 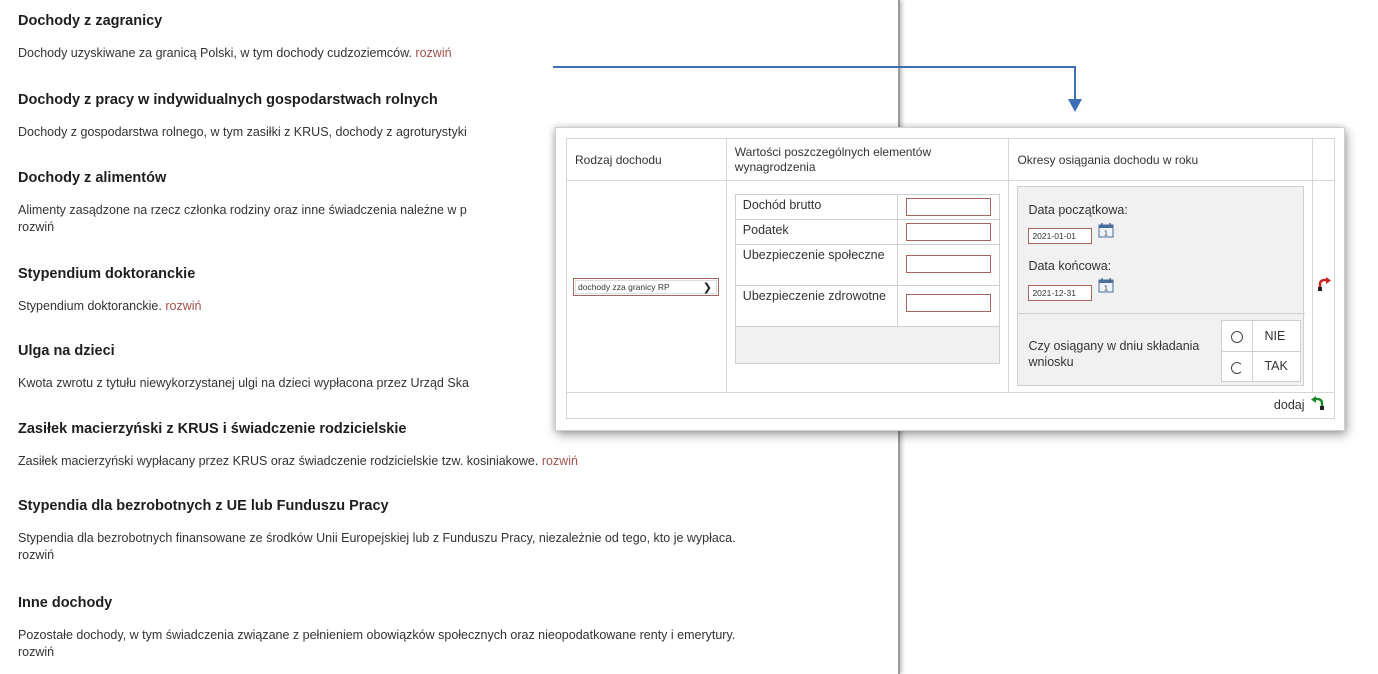 What do you see at coordinates (1237, 368) in the screenshot?
I see `radio-yes` at bounding box center [1237, 368].